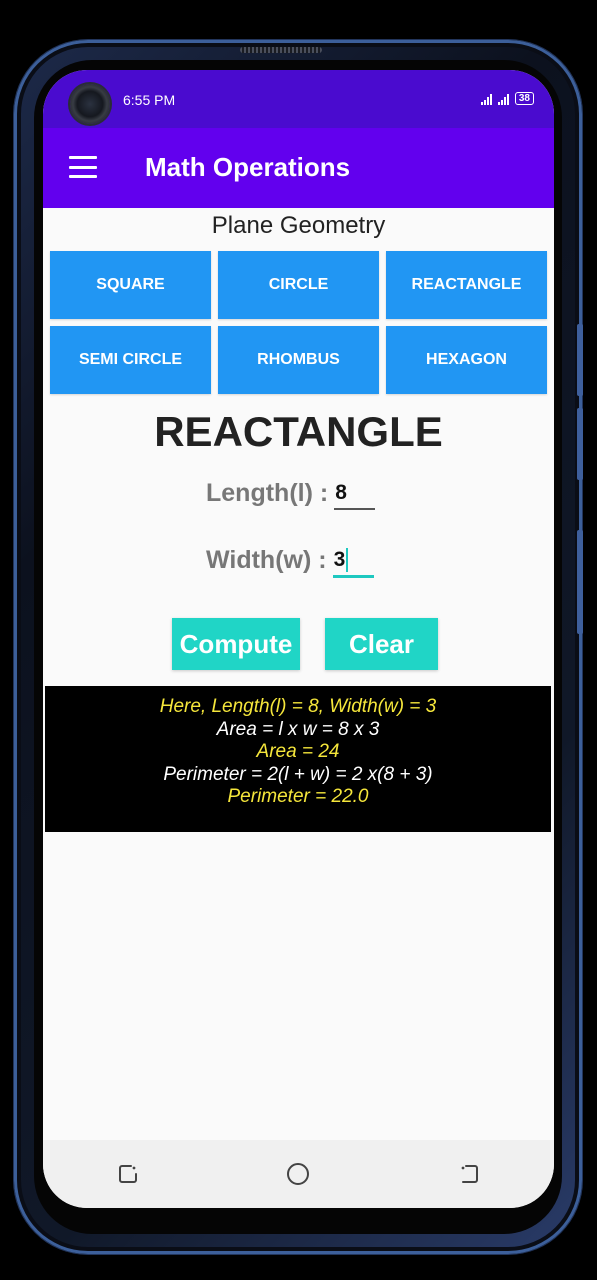  Describe the element at coordinates (347, 560) in the screenshot. I see `text-cursor` at that location.